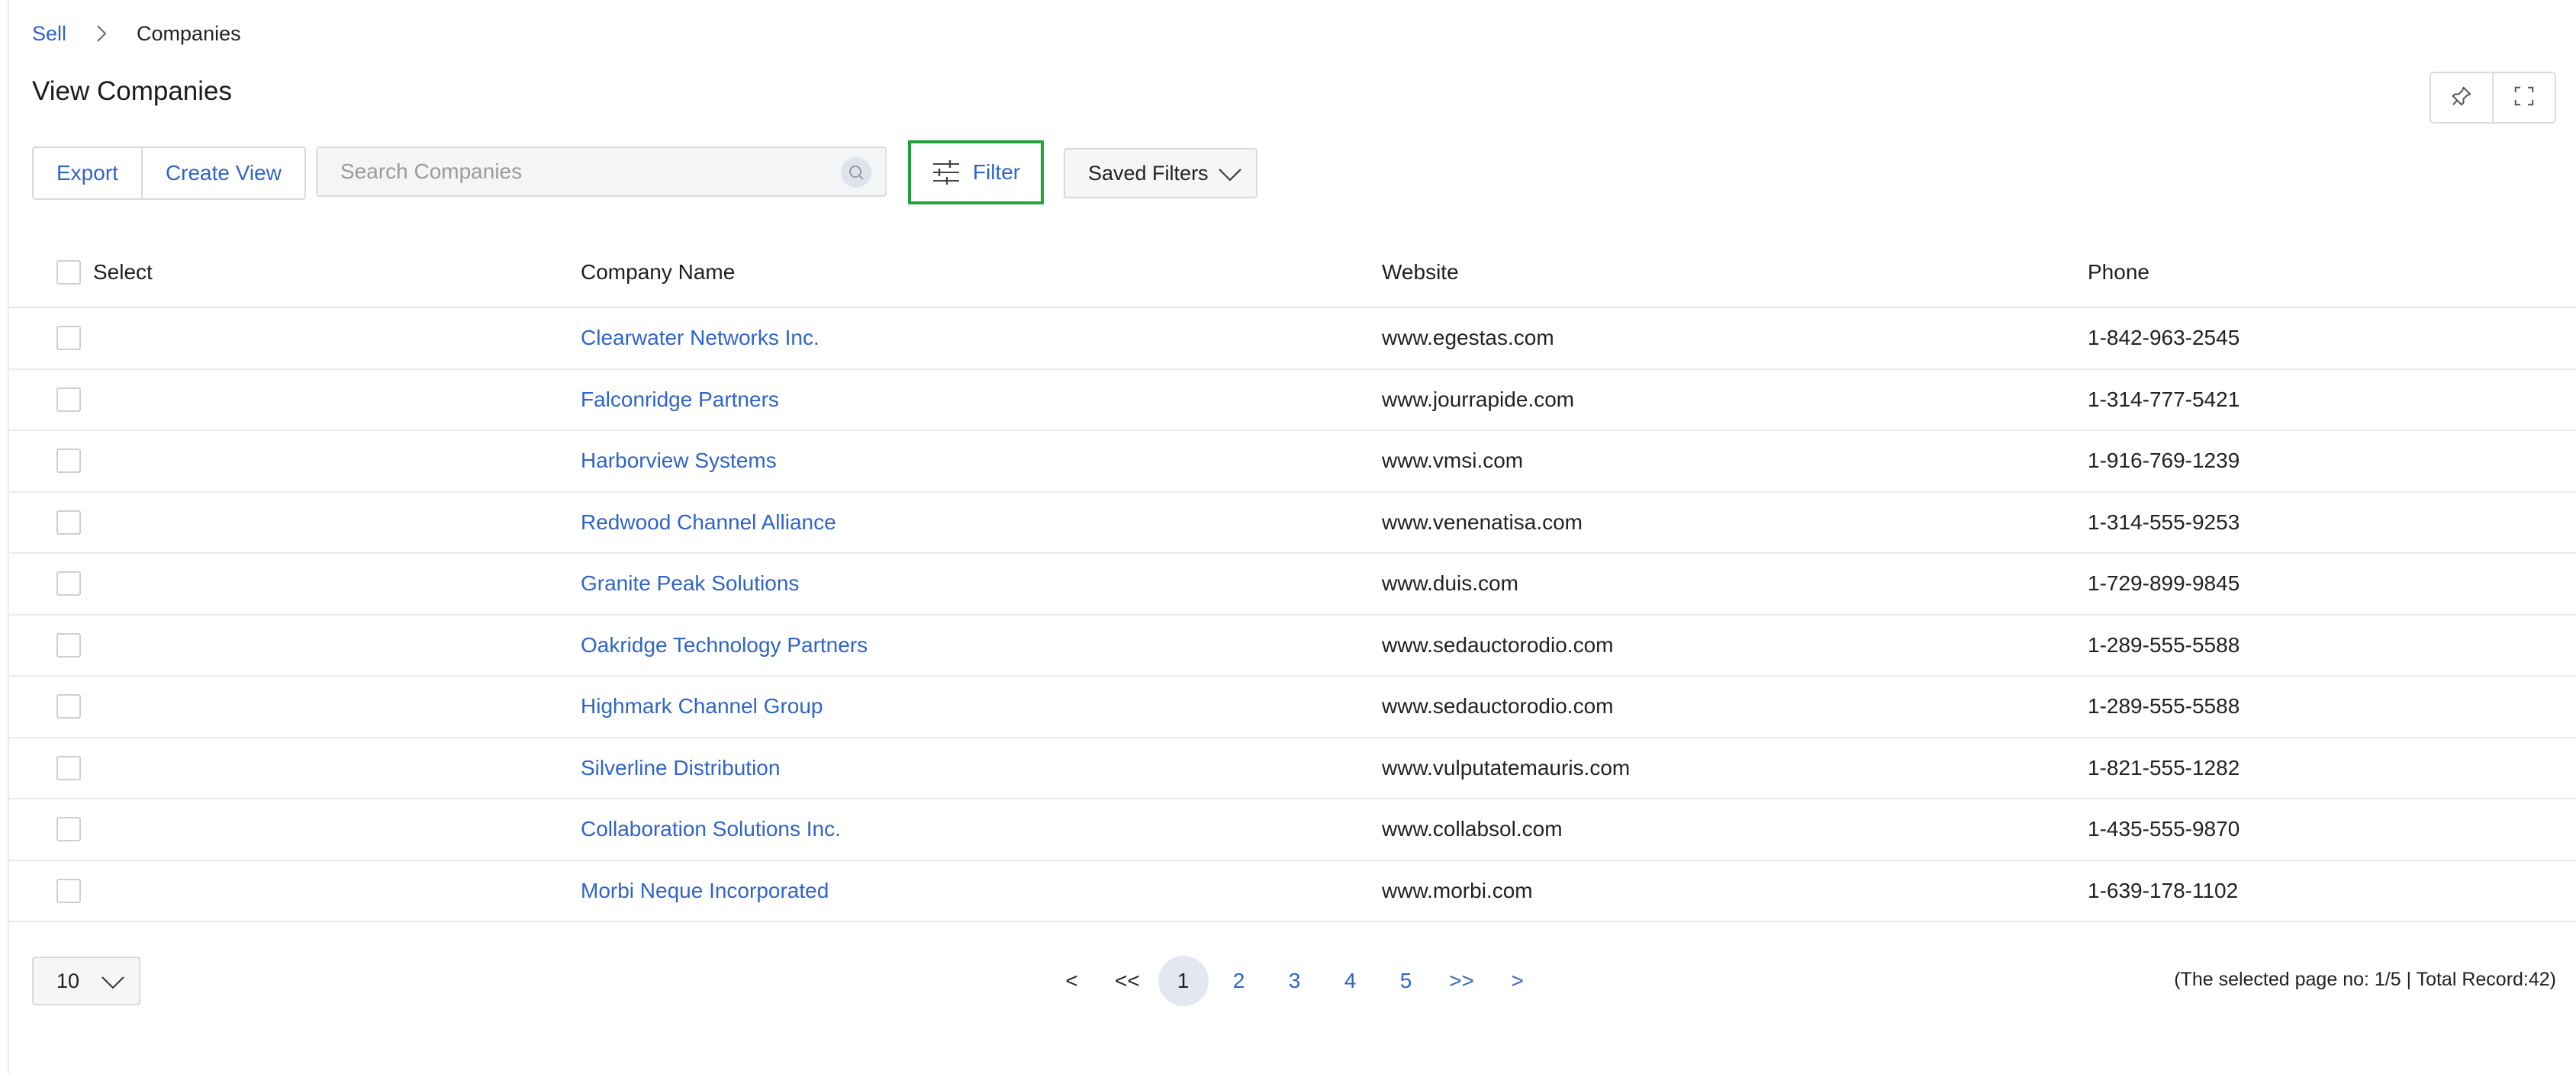 This screenshot has width=2576, height=1074. What do you see at coordinates (1127, 981) in the screenshot?
I see `first-page-button: <<` at bounding box center [1127, 981].